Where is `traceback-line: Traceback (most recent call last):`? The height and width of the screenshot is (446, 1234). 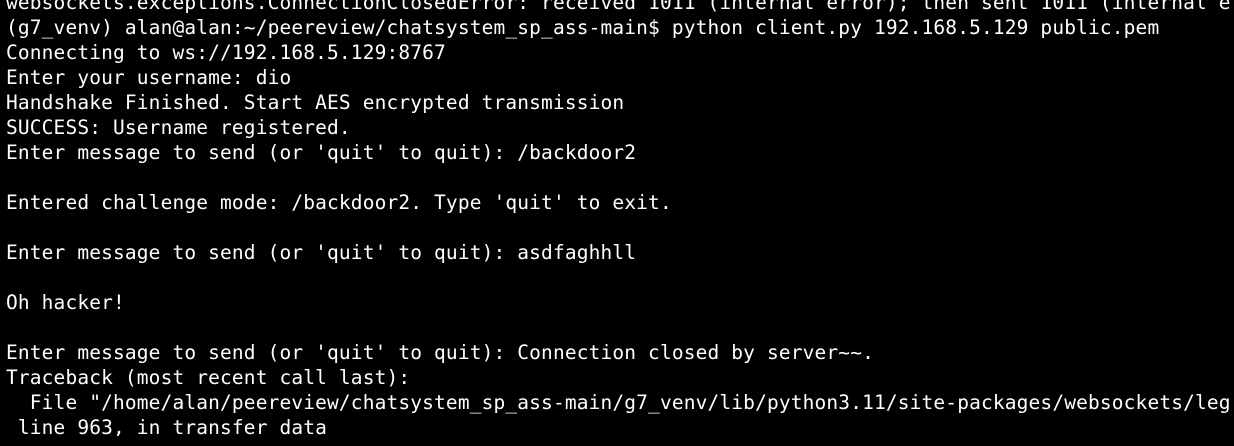 traceback-line: Traceback (most recent call last): is located at coordinates (208, 377).